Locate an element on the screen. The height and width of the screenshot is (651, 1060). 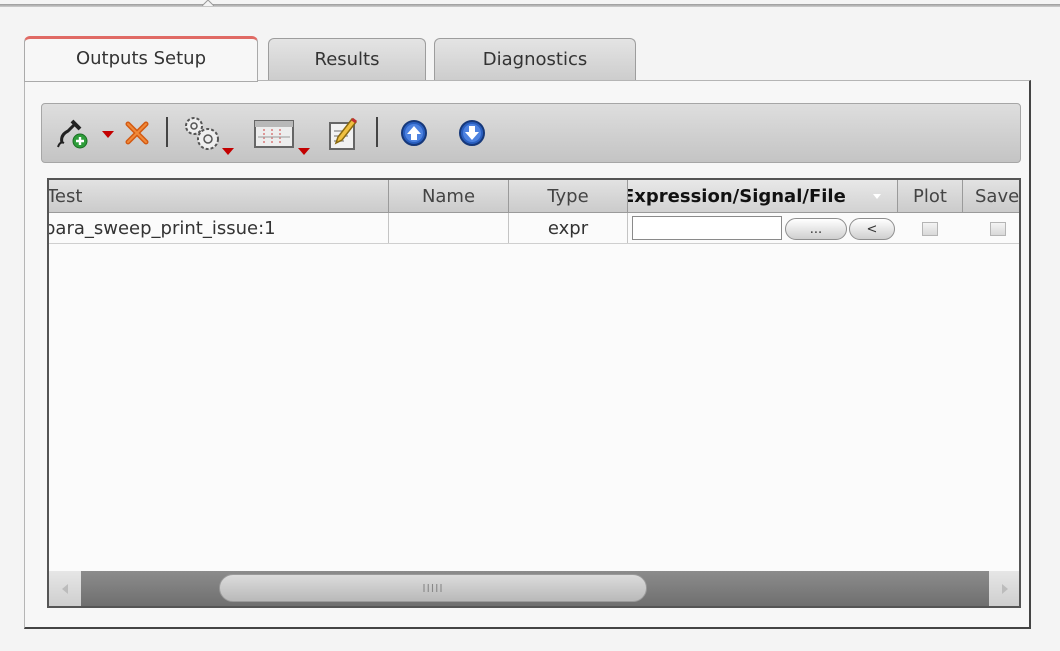
table-view-icon is located at coordinates (274, 134).